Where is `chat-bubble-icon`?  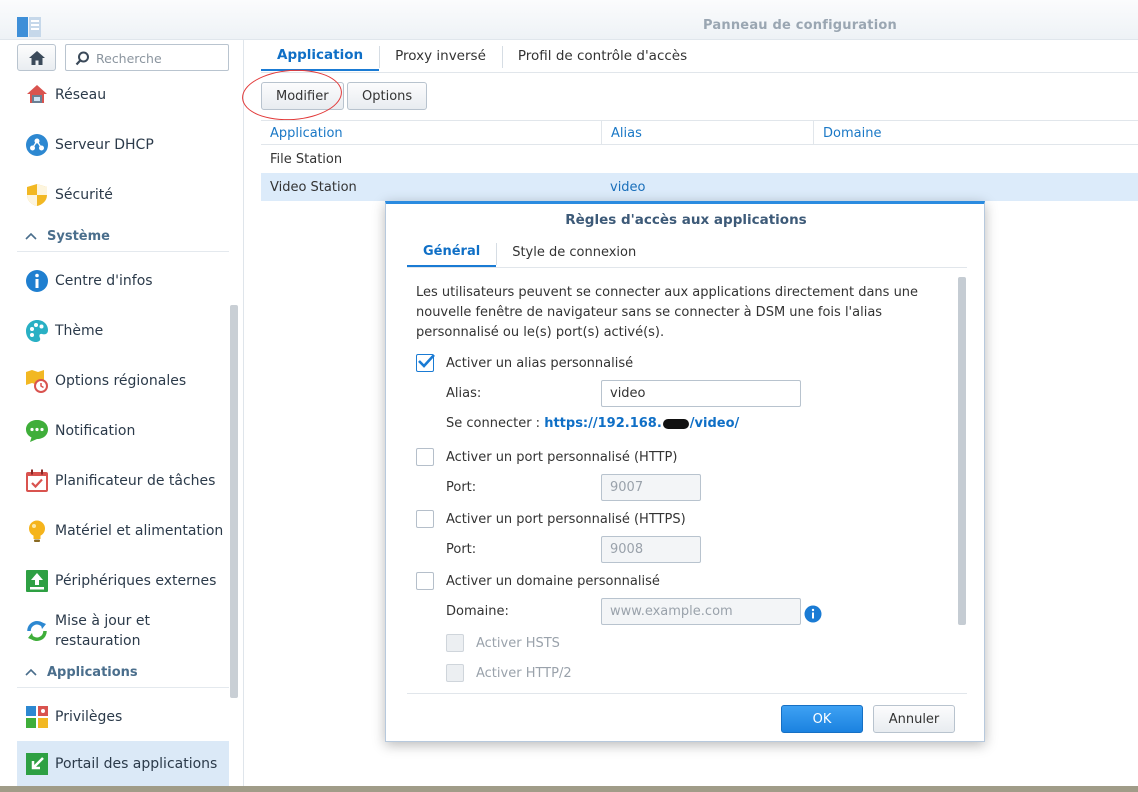 chat-bubble-icon is located at coordinates (37, 431).